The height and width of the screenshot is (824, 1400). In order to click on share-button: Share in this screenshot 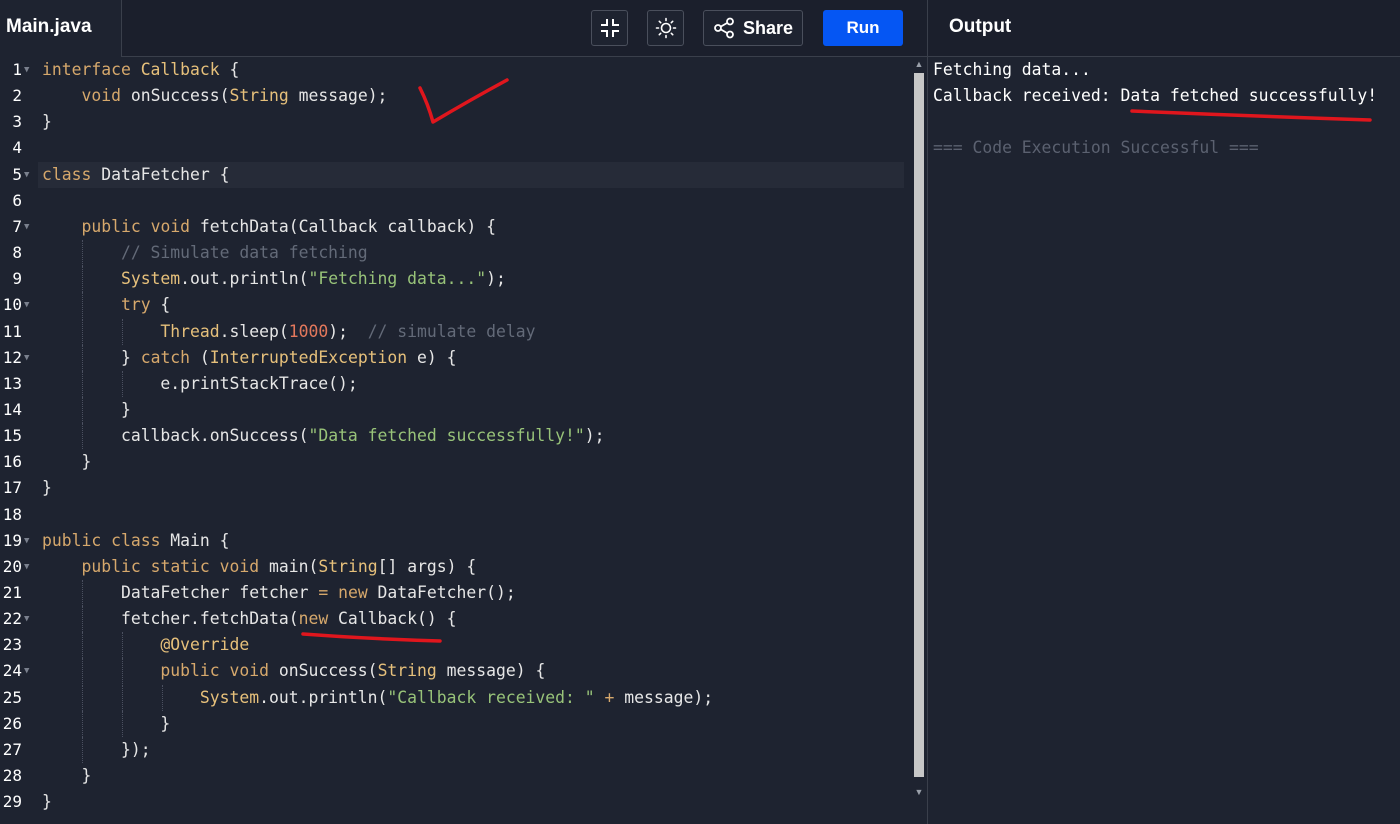, I will do `click(753, 28)`.